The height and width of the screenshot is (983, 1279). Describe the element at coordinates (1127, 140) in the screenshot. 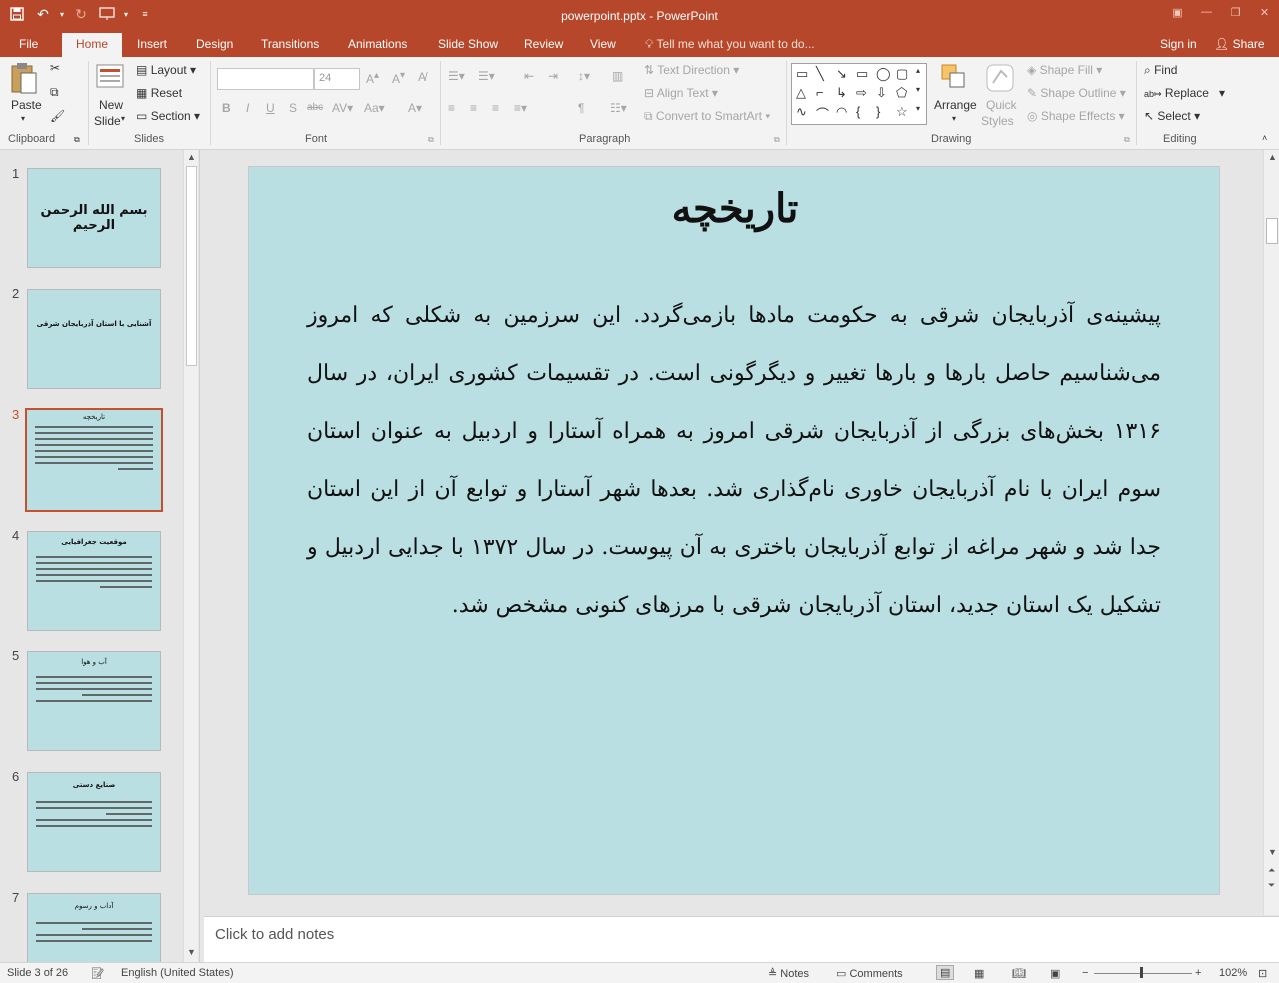

I see `drawing-launcher-icon: ⧉` at that location.